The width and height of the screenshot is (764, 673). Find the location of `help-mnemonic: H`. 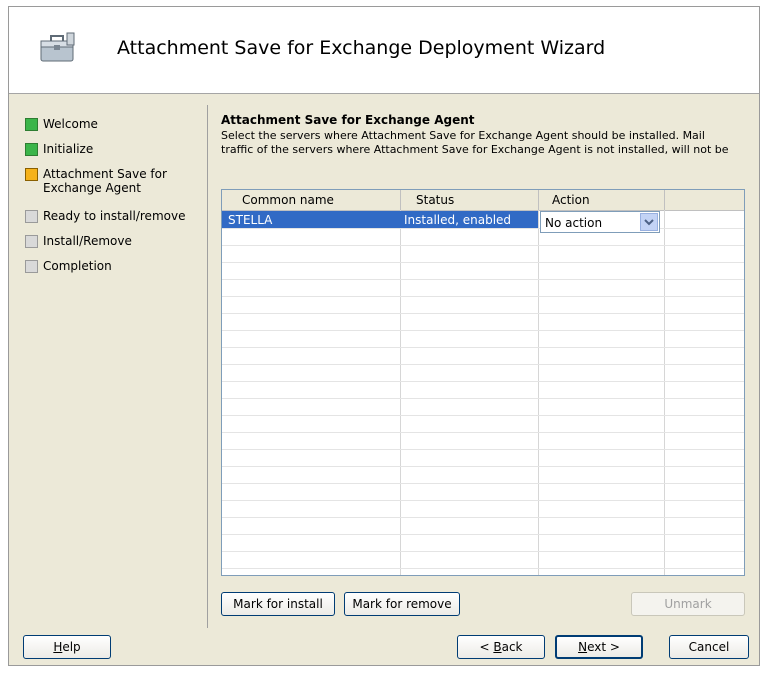

help-mnemonic: H is located at coordinates (58, 647).